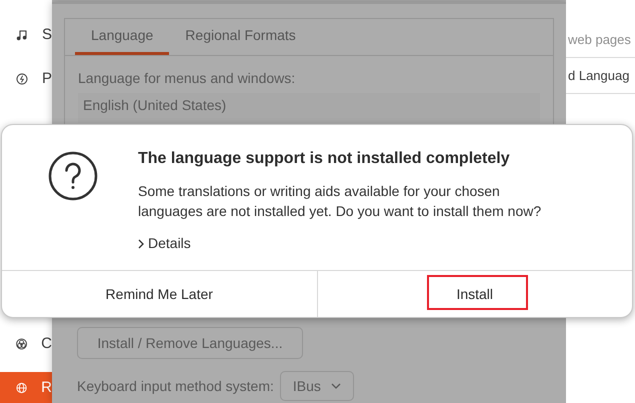 This screenshot has height=403, width=635. I want to click on sidebar-item: R, so click(26, 387).